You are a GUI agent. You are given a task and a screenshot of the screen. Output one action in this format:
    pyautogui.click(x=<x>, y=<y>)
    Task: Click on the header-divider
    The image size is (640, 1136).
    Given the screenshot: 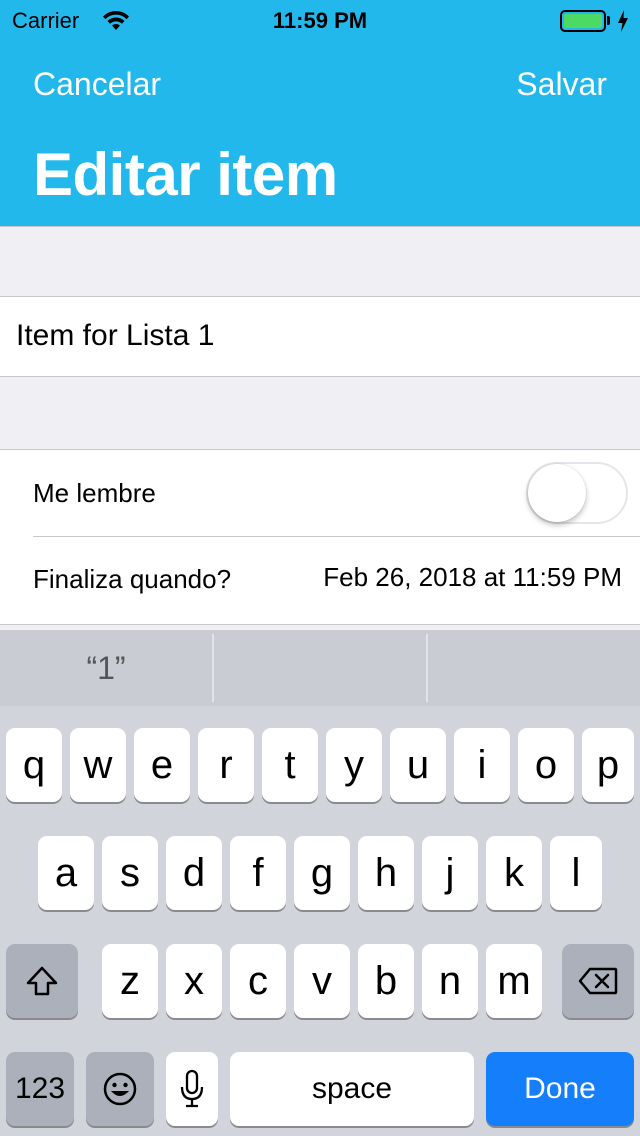 What is the action you would take?
    pyautogui.click(x=320, y=226)
    